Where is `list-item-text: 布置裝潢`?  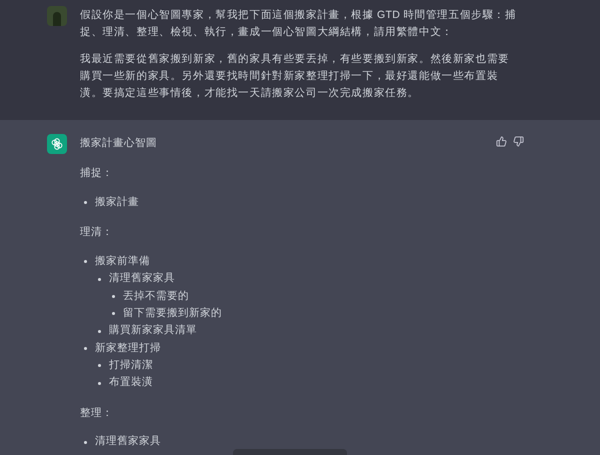
list-item-text: 布置裝潢 is located at coordinates (131, 382).